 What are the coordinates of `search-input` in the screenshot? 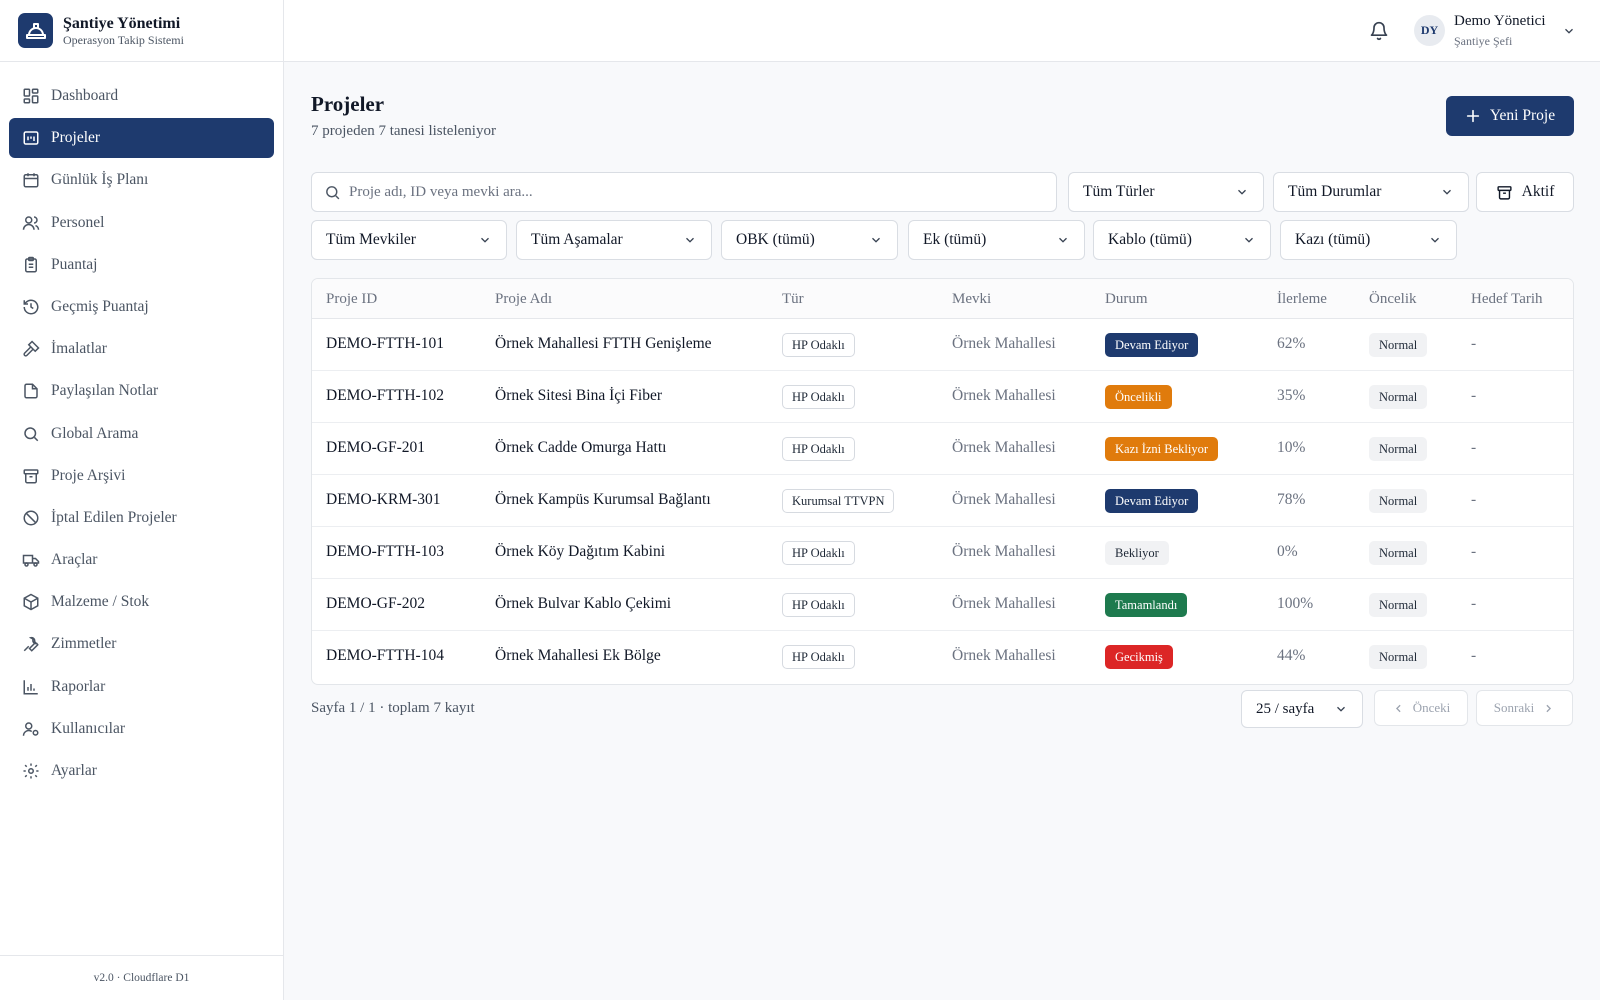 It's located at (689, 192).